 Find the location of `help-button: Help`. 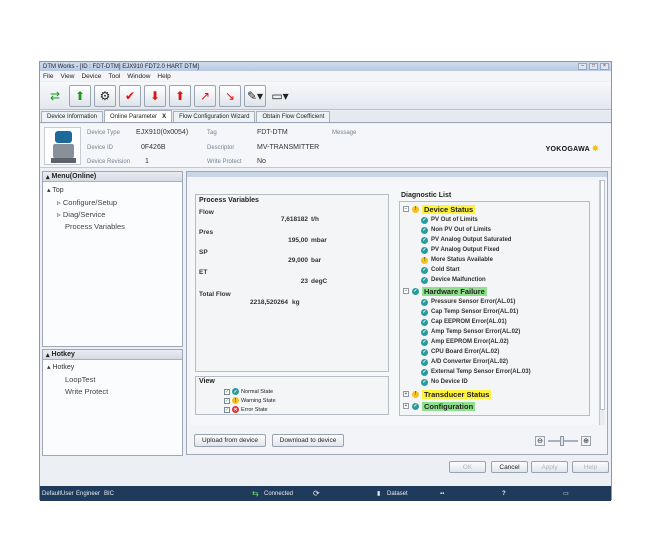

help-button: Help is located at coordinates (590, 467).